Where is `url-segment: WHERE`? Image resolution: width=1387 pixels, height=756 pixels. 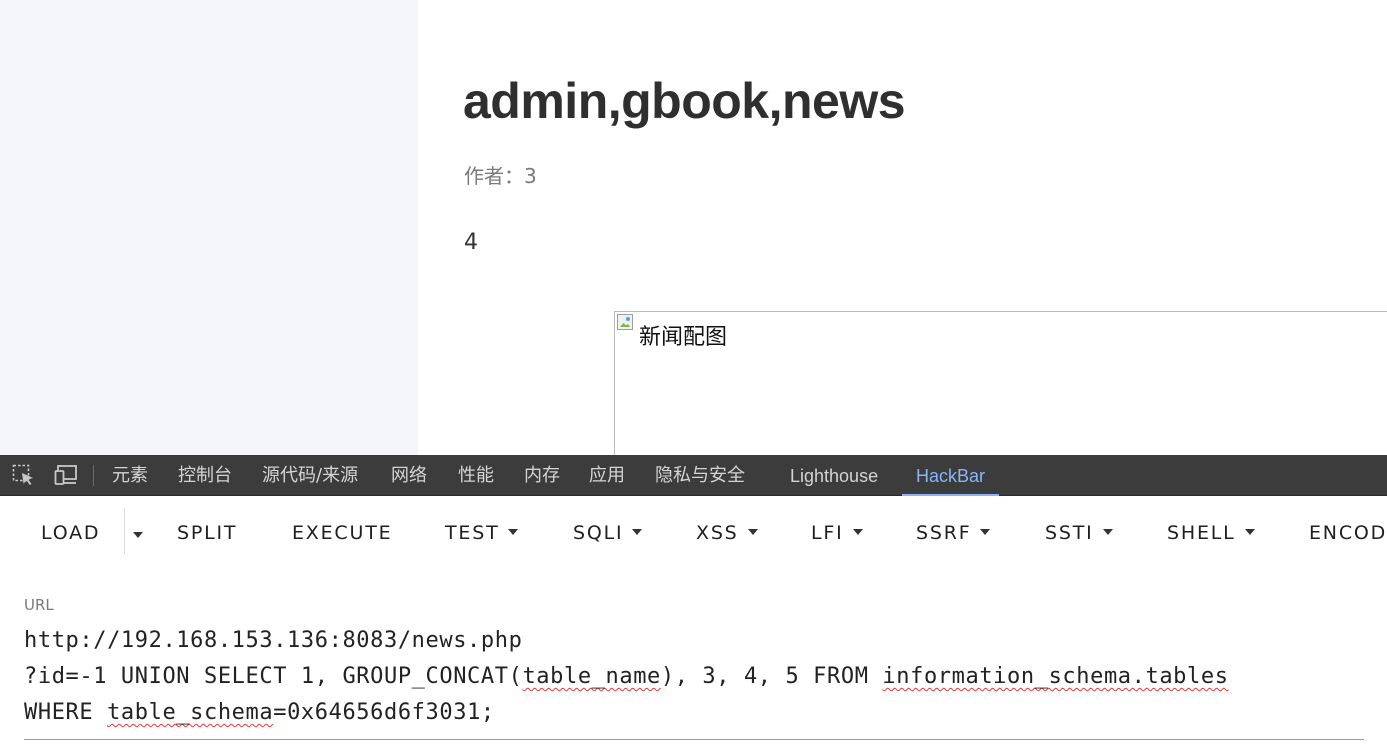
url-segment: WHERE is located at coordinates (66, 712).